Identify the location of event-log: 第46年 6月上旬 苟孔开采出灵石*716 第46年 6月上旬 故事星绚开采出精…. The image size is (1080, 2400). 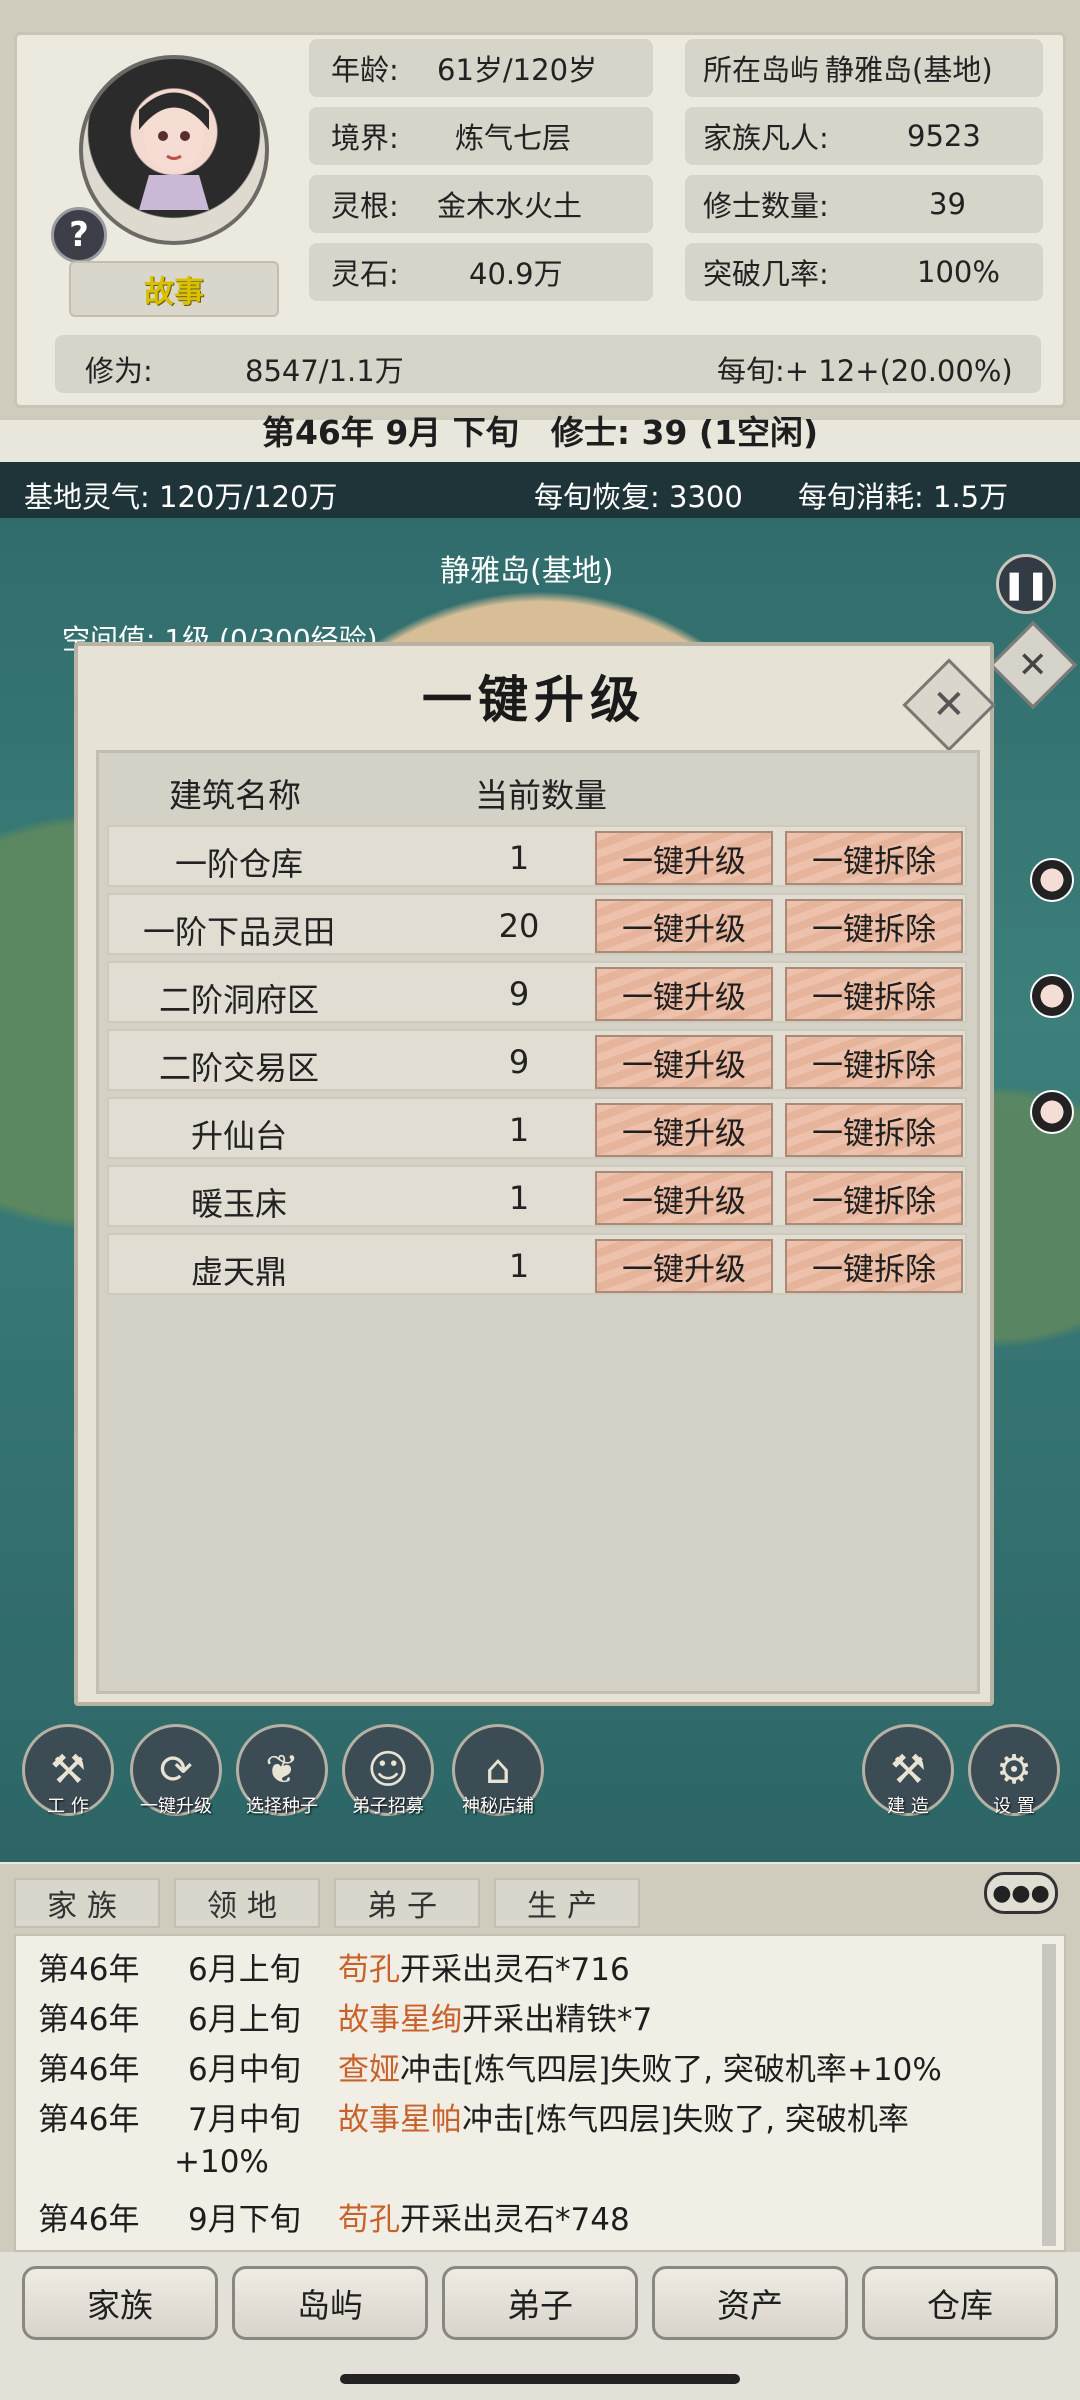
(540, 2093).